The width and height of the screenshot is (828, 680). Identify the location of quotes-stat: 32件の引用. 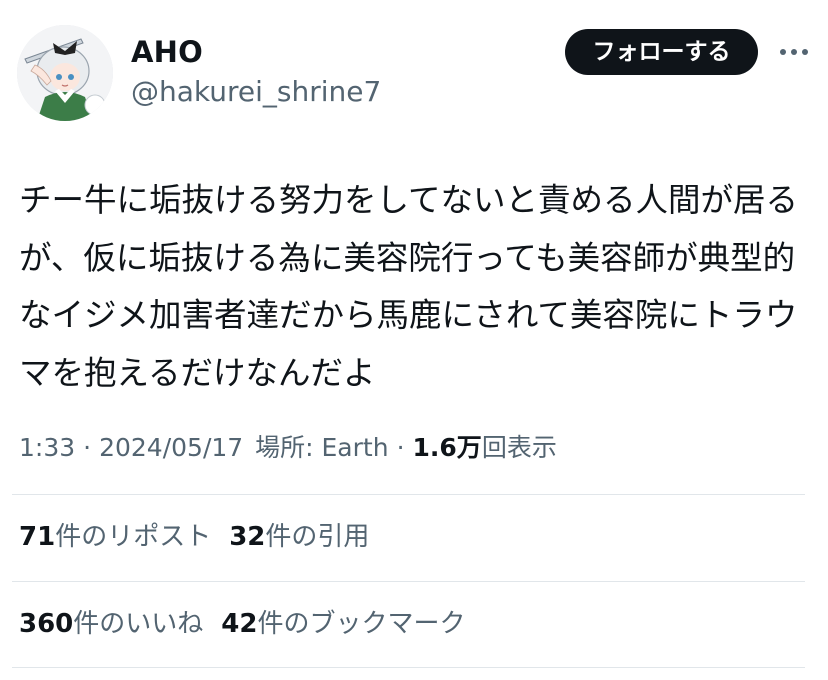
(299, 537).